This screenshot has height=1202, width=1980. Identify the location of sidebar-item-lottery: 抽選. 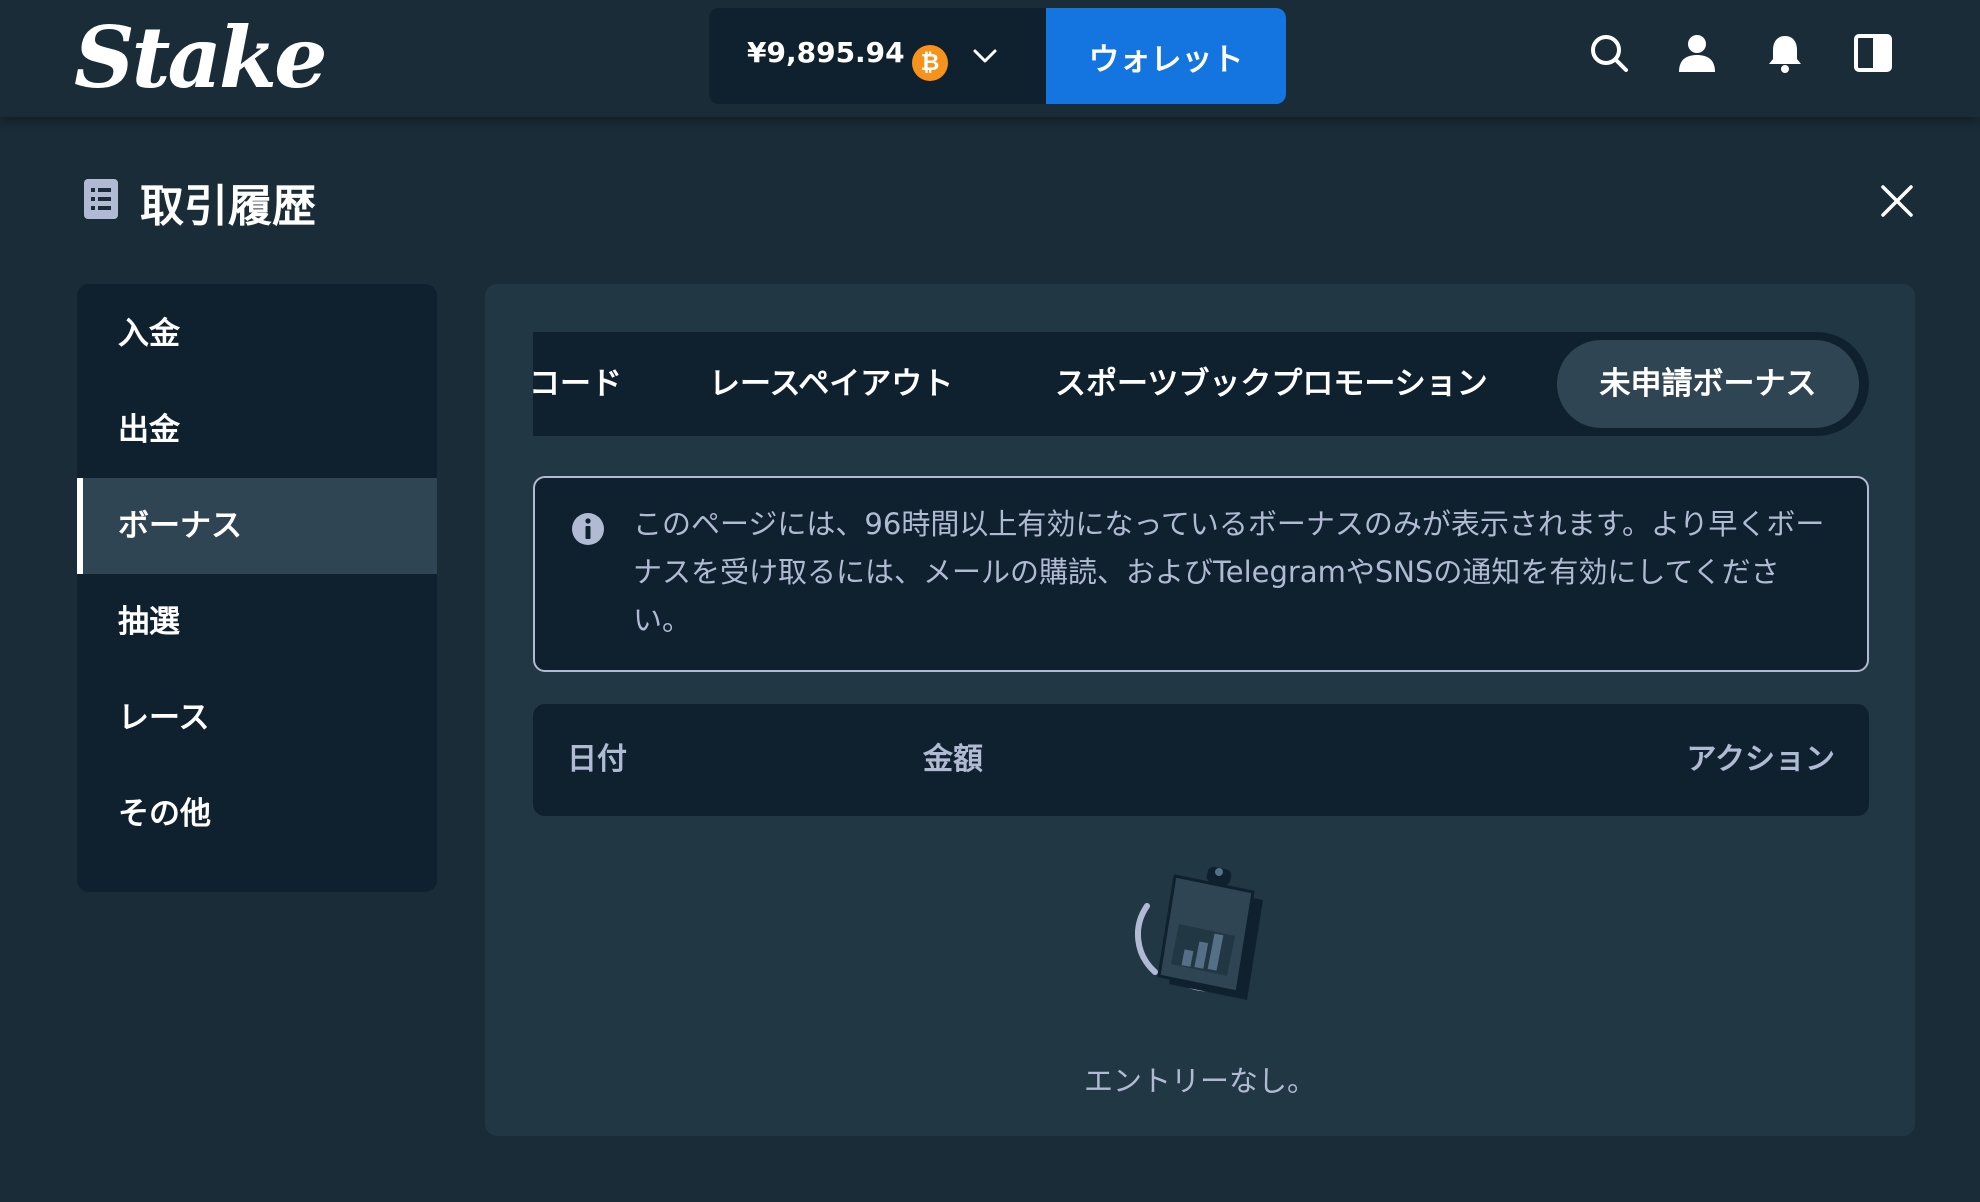
(257, 622).